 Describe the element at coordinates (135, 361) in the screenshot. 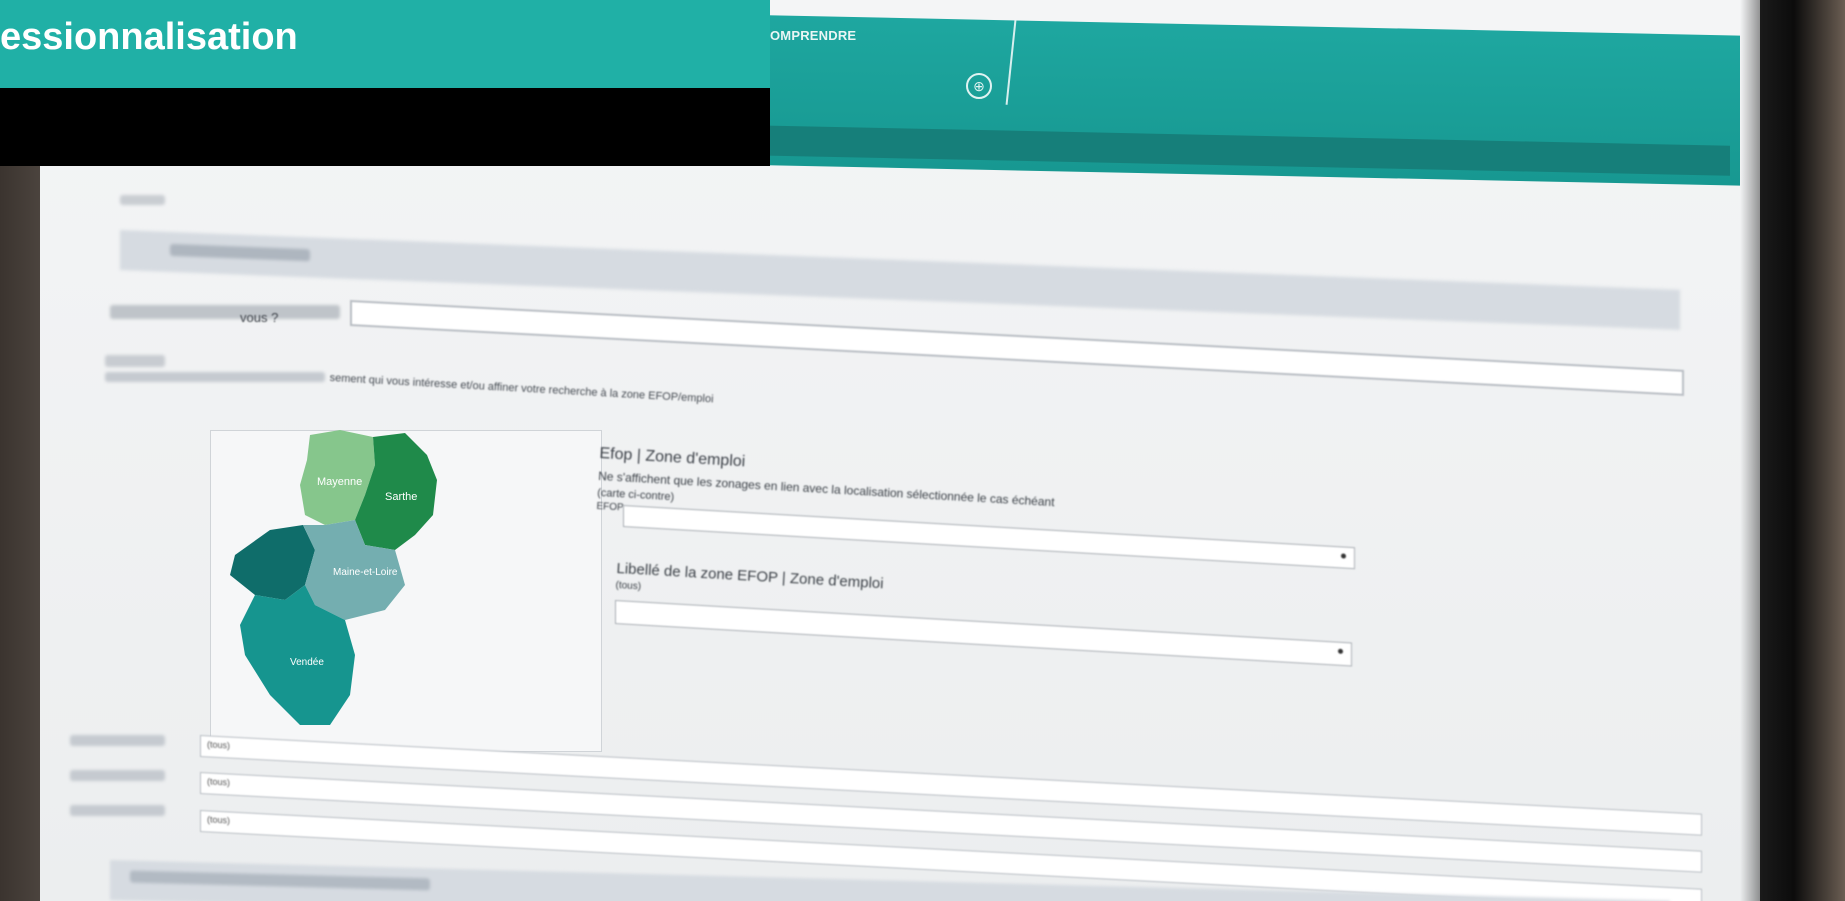

I see `location-label` at that location.